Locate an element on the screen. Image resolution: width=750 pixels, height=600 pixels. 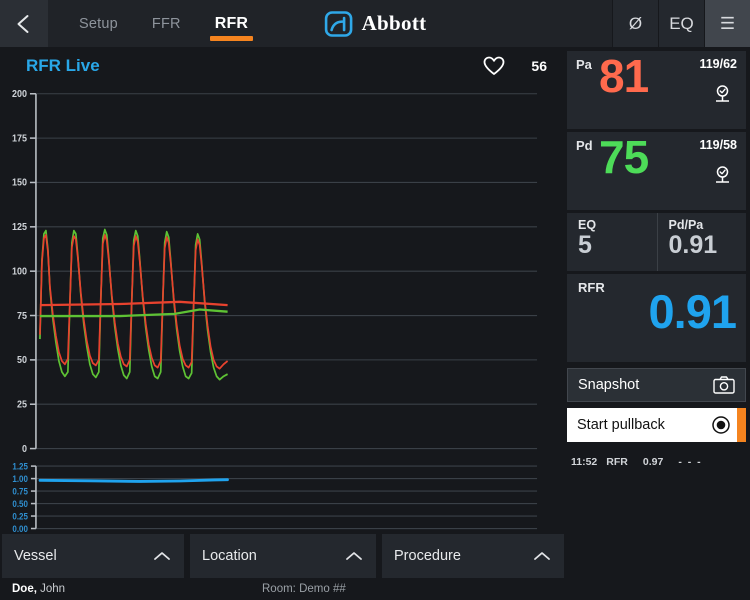
pa-pressure: 119/62 is located at coordinates (718, 64).